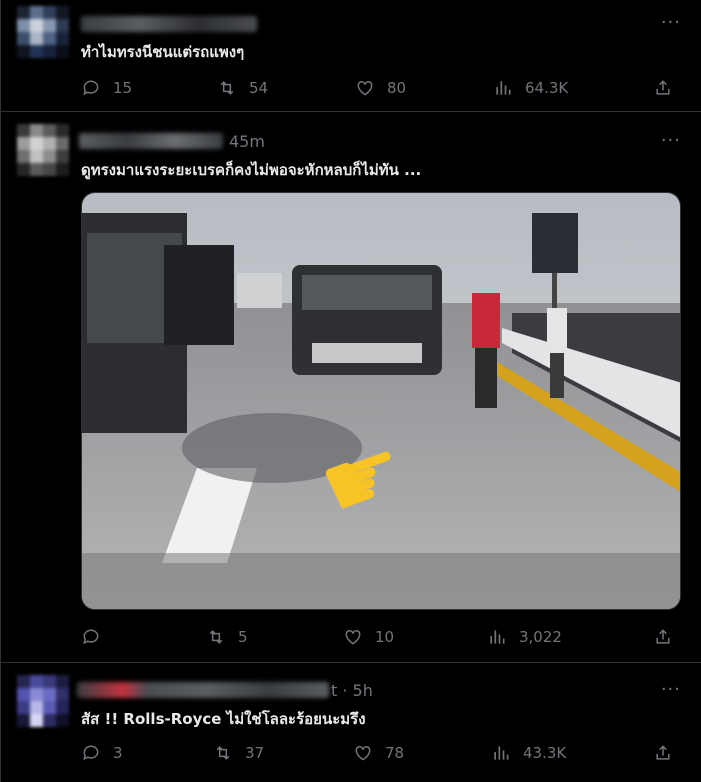 This screenshot has width=701, height=782. I want to click on tweet-text: ทำไมทรงนีชนแต่รถแพงๆ, so click(163, 52).